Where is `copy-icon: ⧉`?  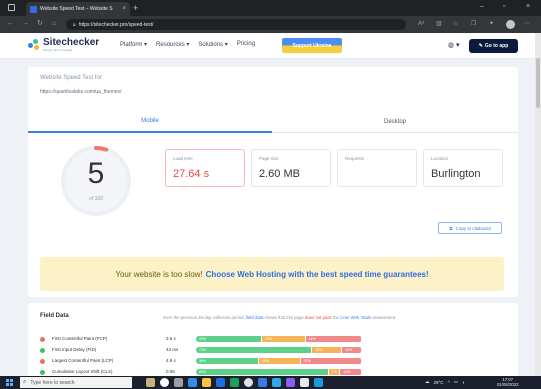
copy-icon: ⧉ is located at coordinates (451, 228).